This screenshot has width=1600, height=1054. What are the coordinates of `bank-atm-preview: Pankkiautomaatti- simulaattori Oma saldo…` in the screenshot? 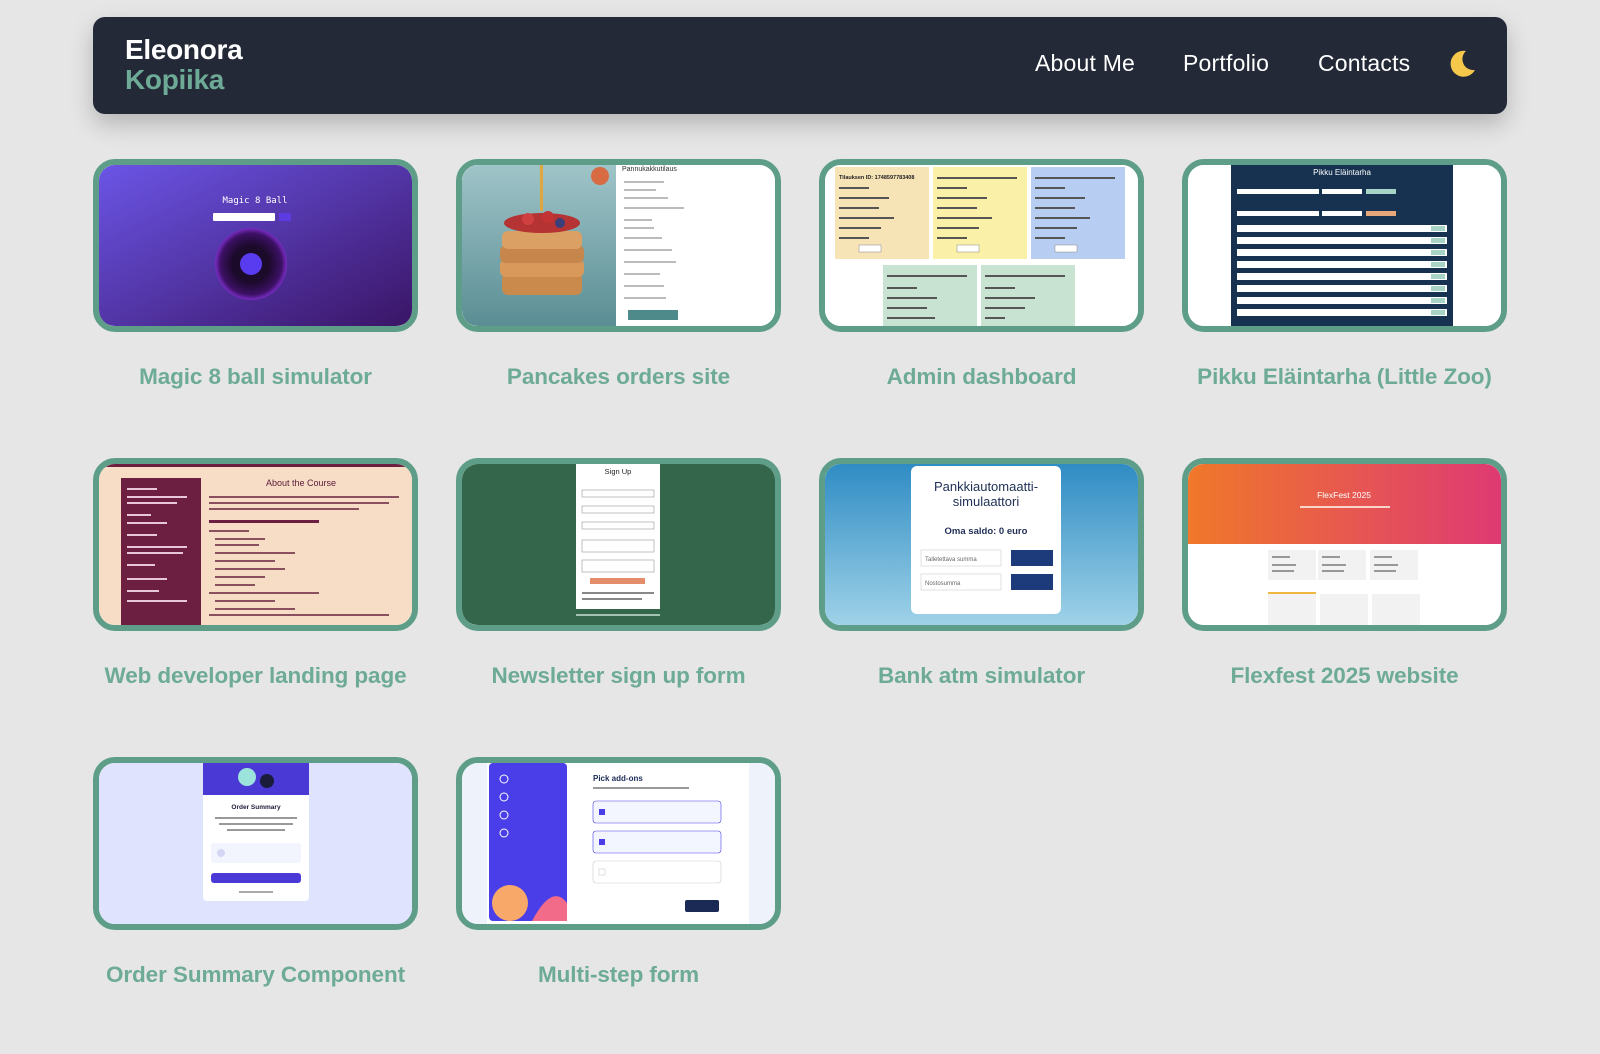 It's located at (981, 544).